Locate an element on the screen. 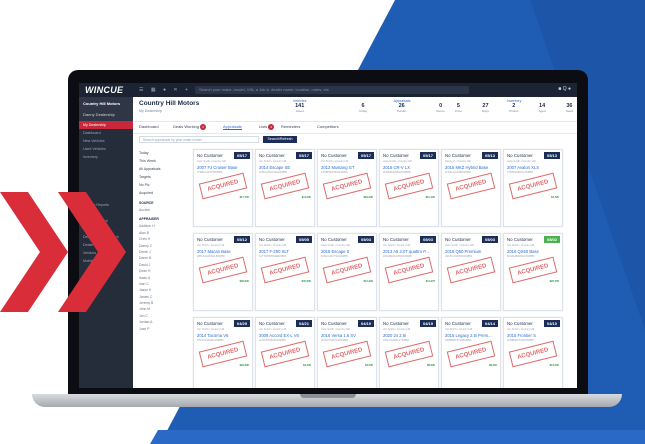  tab-dashboard: Dashboard is located at coordinates (149, 126).